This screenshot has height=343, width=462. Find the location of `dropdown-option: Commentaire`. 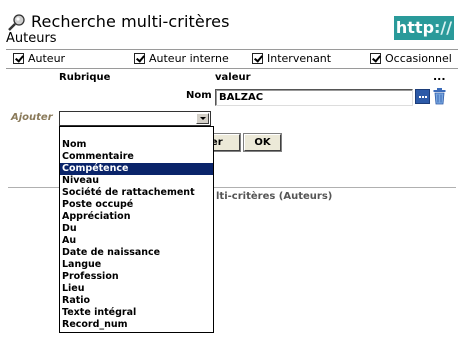

dropdown-option: Commentaire is located at coordinates (136, 157).